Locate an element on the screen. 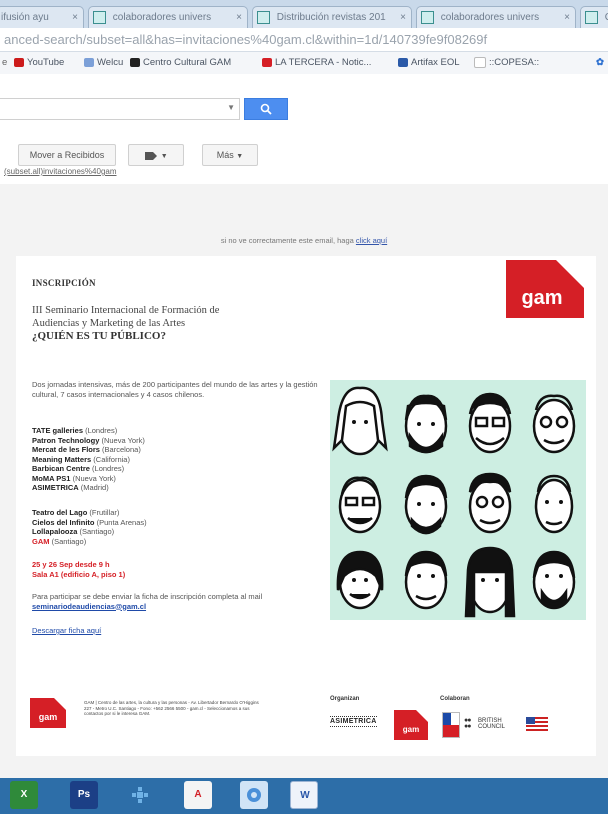 The image size is (608, 814). acrobat-icon: A is located at coordinates (198, 794).